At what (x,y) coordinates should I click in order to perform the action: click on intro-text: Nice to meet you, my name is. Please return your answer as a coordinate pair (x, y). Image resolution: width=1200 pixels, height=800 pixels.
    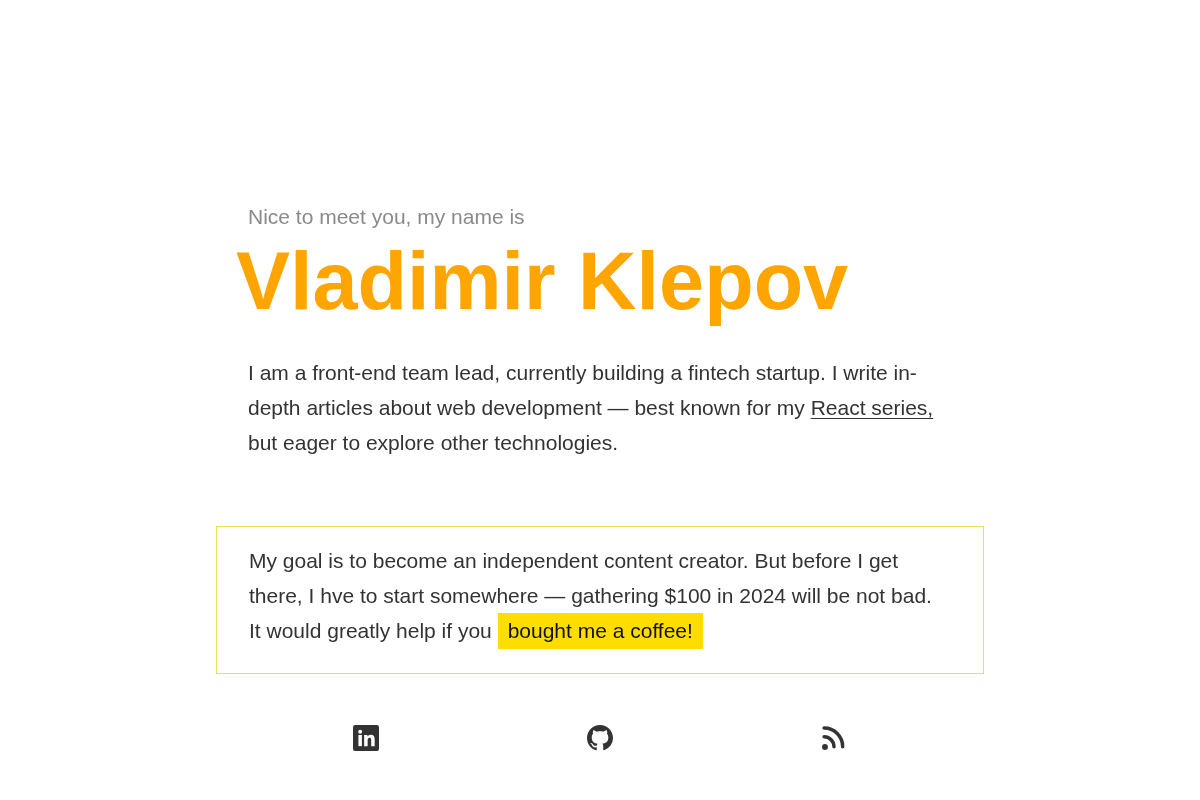
    Looking at the image, I should click on (386, 216).